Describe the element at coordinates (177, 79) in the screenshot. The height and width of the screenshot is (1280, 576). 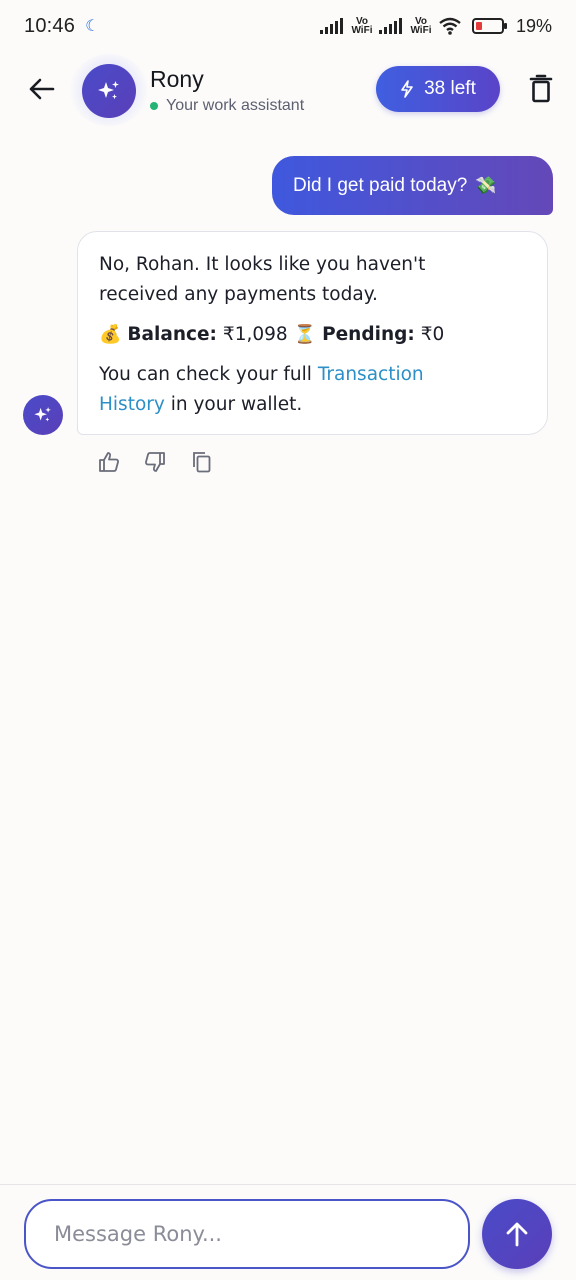
I see `assistant-name: Rony` at that location.